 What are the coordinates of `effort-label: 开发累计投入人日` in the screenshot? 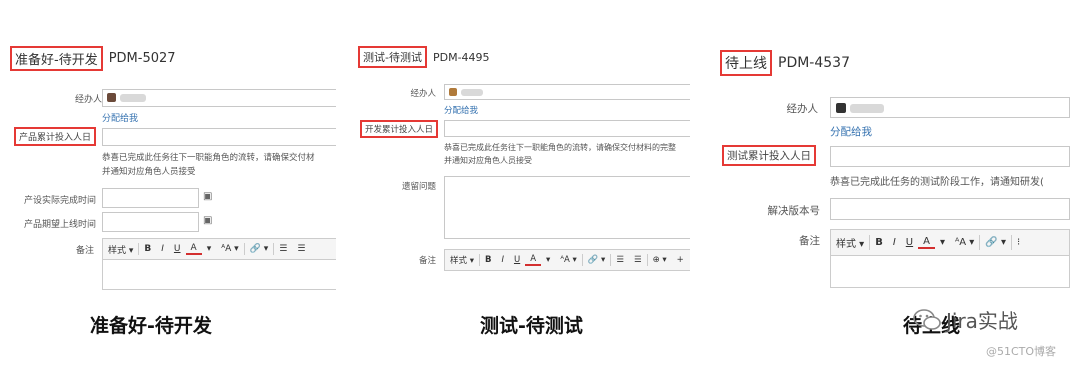 It's located at (399, 129).